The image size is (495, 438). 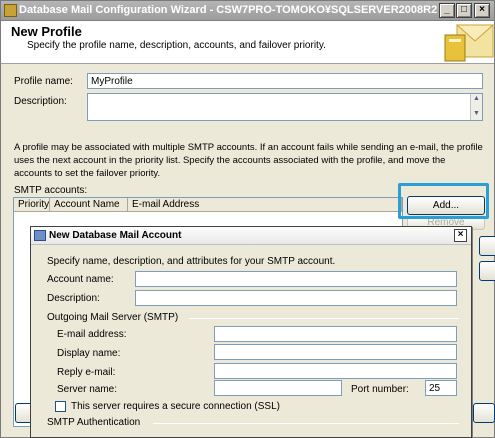 What do you see at coordinates (441, 388) in the screenshot?
I see `port-number-input: 25` at bounding box center [441, 388].